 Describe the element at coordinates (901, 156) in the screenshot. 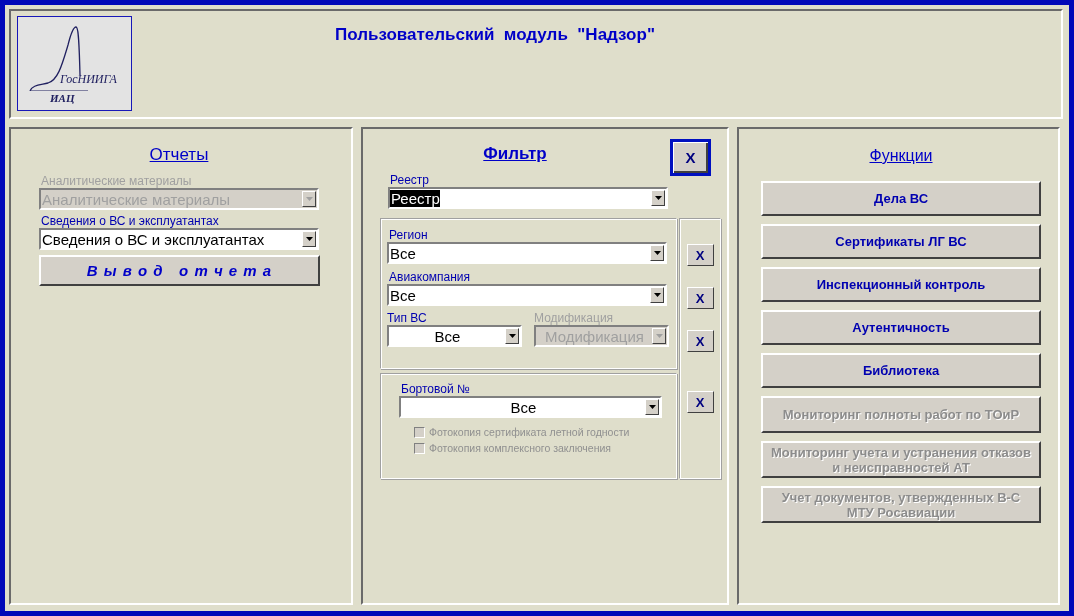

I see `section-title: Функции` at that location.